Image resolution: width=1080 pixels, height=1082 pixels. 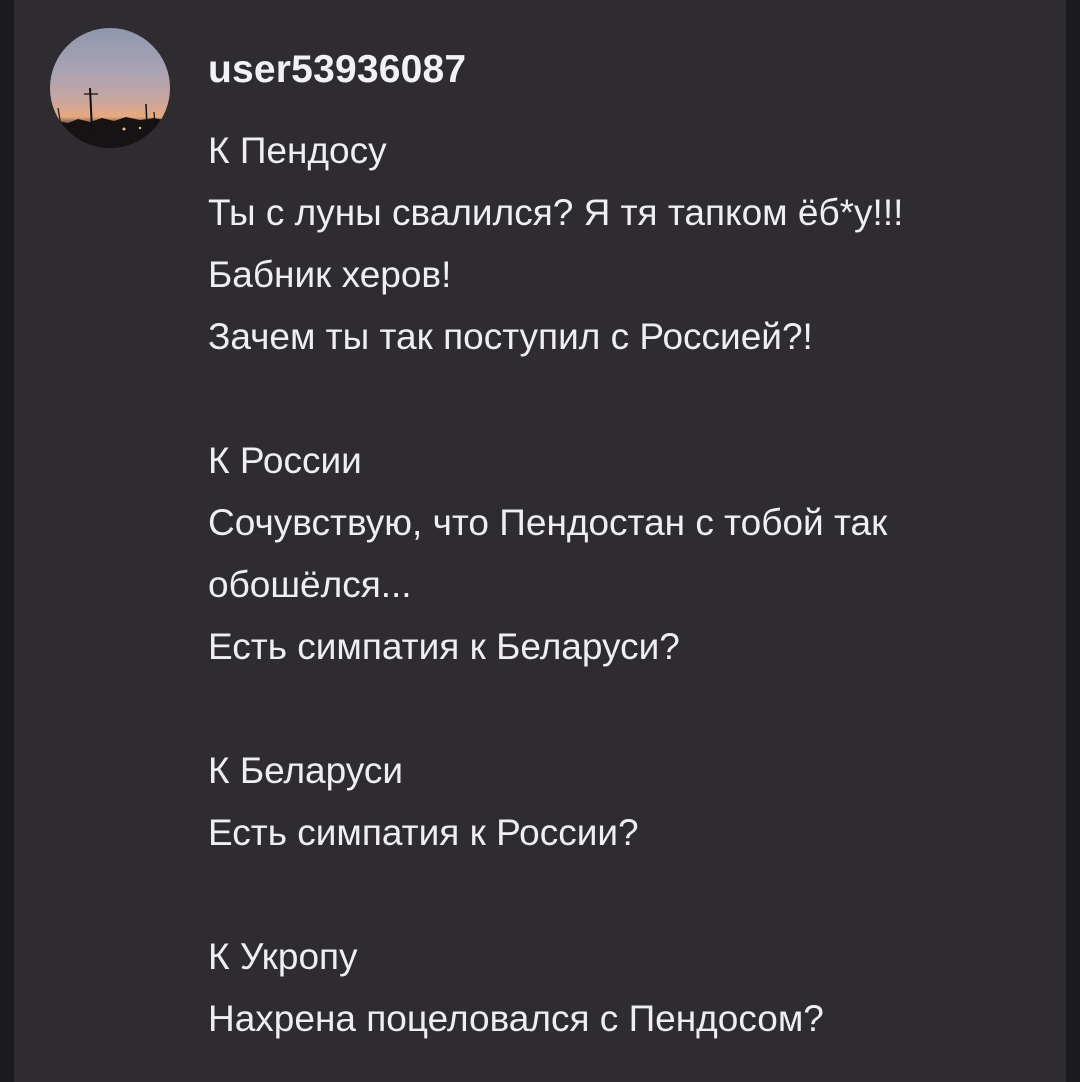 What do you see at coordinates (516, 1018) in the screenshot?
I see `comment-line: Нахрена поцеловался с Пендосом?` at bounding box center [516, 1018].